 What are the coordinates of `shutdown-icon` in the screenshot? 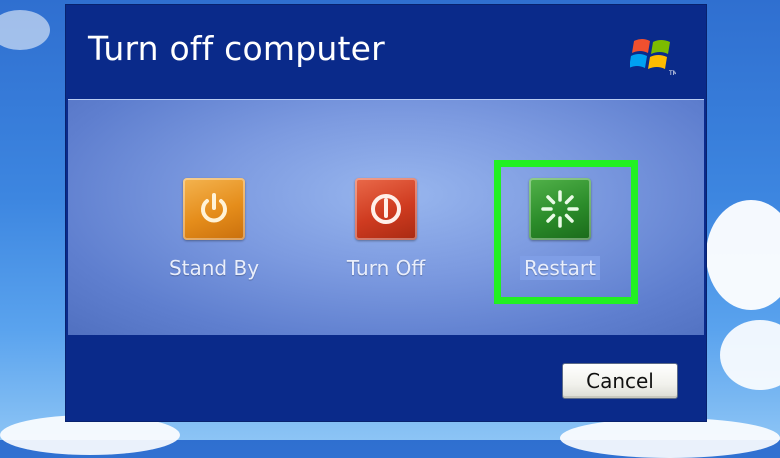 It's located at (386, 209).